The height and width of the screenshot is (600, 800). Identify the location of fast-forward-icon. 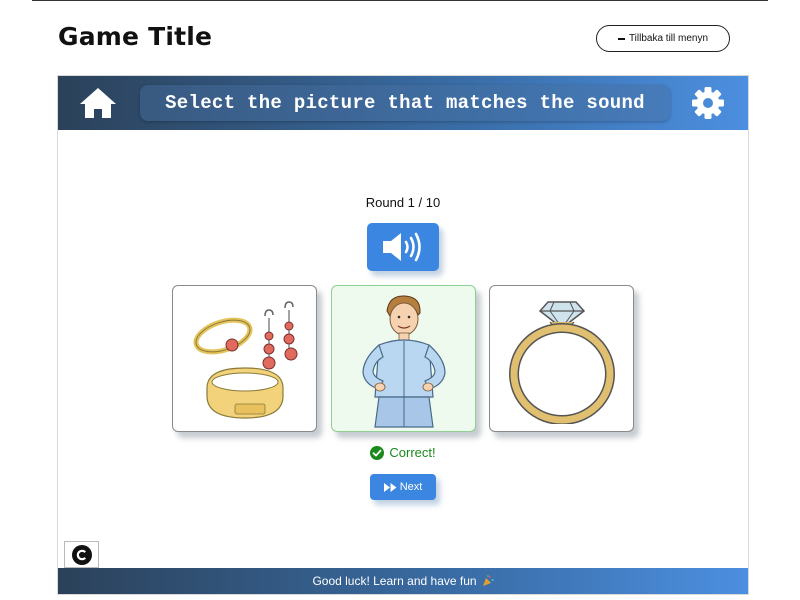
(390, 487).